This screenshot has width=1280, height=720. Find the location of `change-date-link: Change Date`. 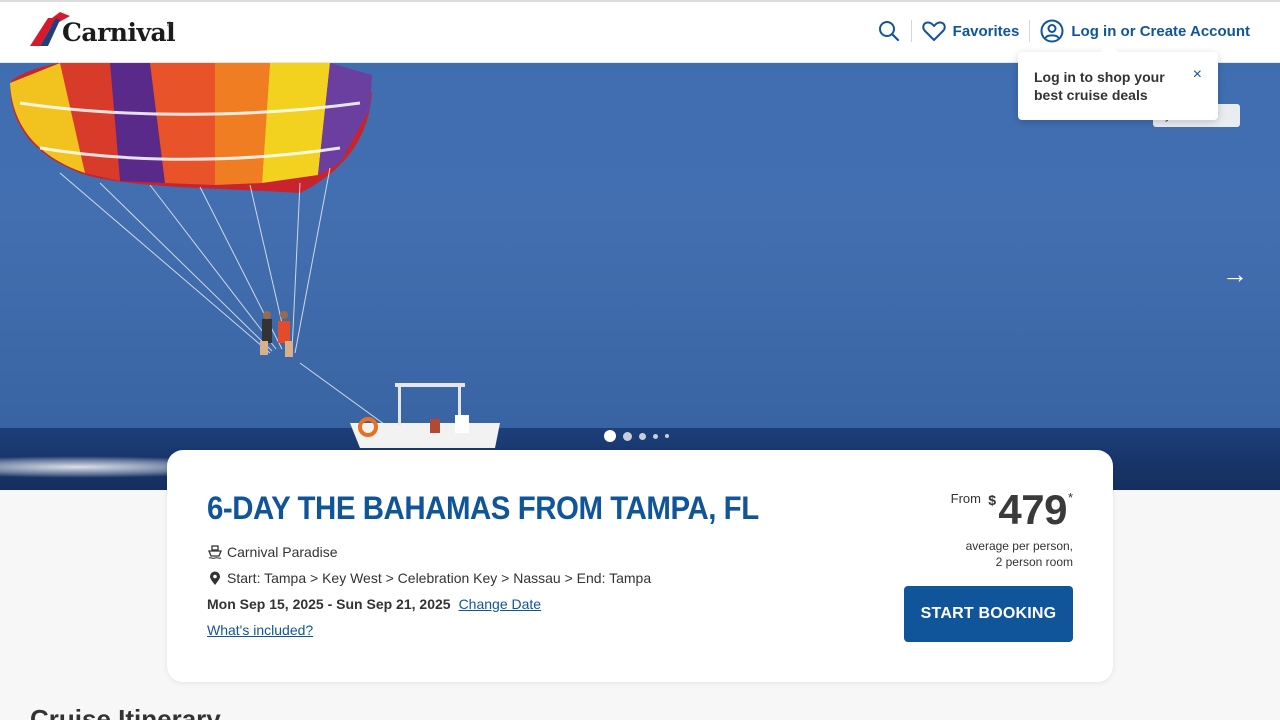

change-date-link: Change Date is located at coordinates (500, 604).